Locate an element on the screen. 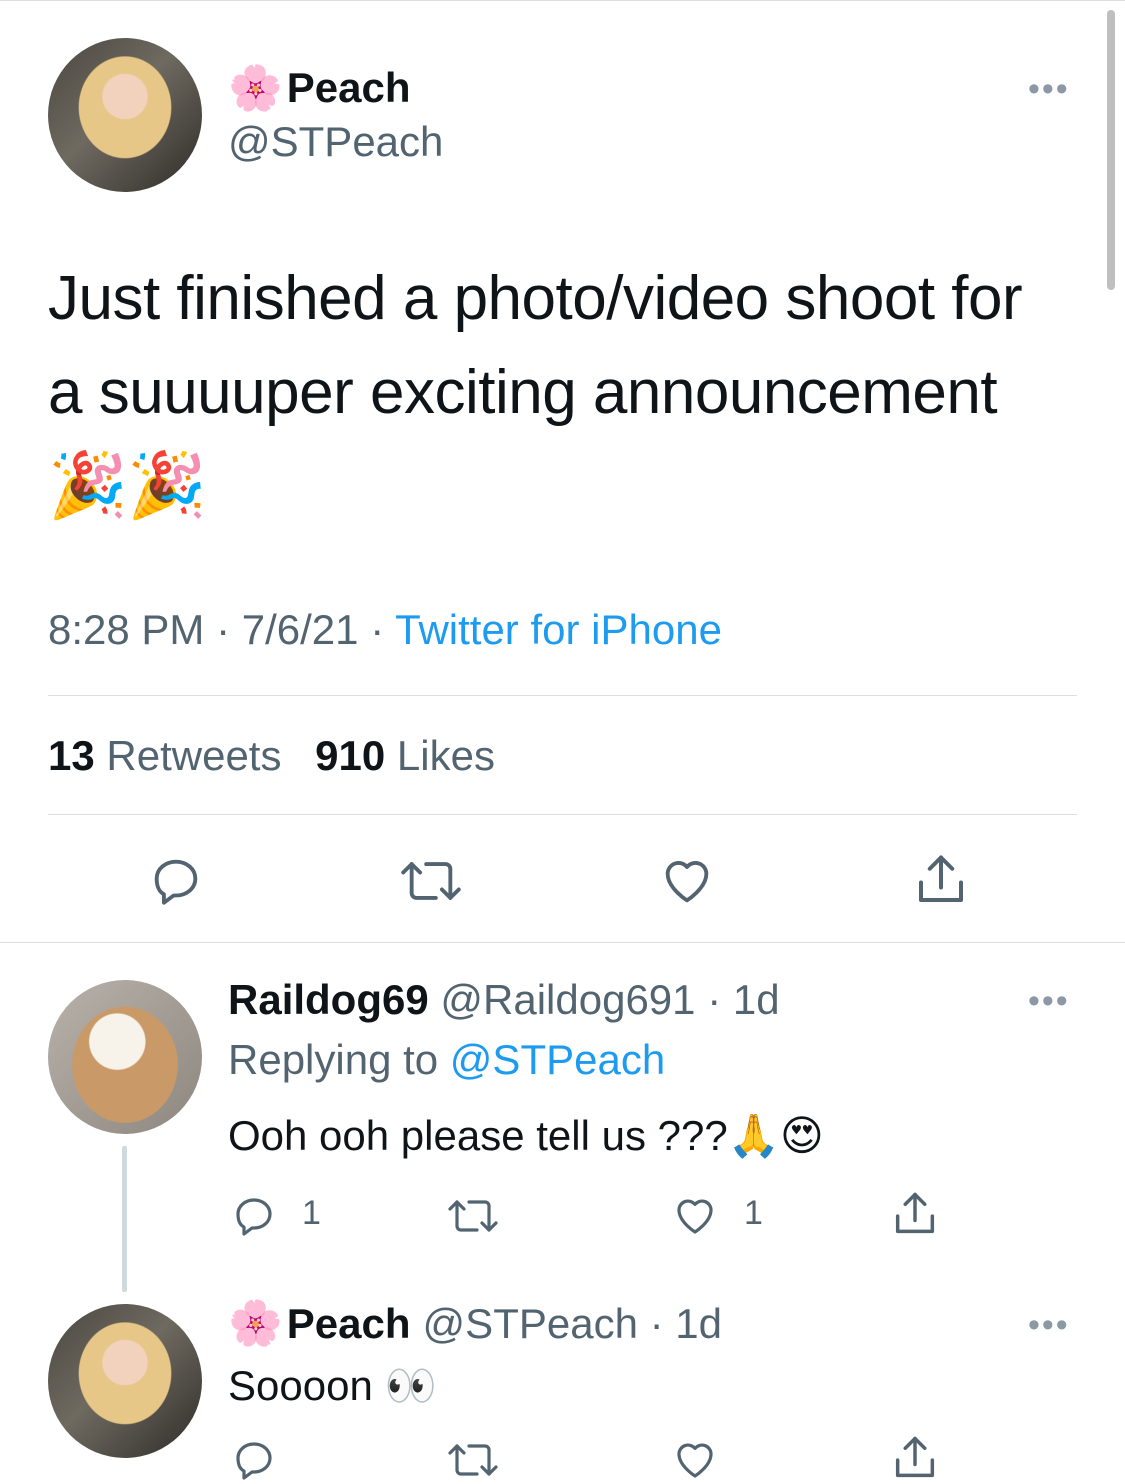 The height and width of the screenshot is (1484, 1125). replying-to: Replying to @STPeach is located at coordinates (446, 1060).